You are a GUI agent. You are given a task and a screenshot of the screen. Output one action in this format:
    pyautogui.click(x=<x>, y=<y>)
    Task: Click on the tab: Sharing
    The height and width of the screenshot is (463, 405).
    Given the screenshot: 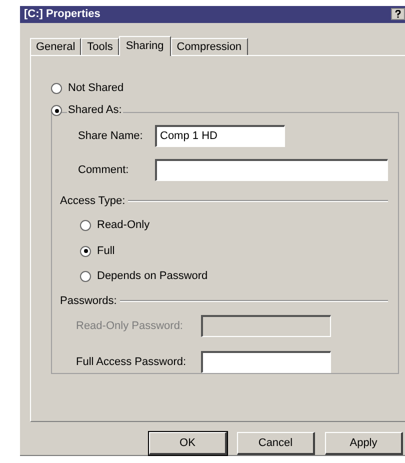 What is the action you would take?
    pyautogui.click(x=144, y=46)
    